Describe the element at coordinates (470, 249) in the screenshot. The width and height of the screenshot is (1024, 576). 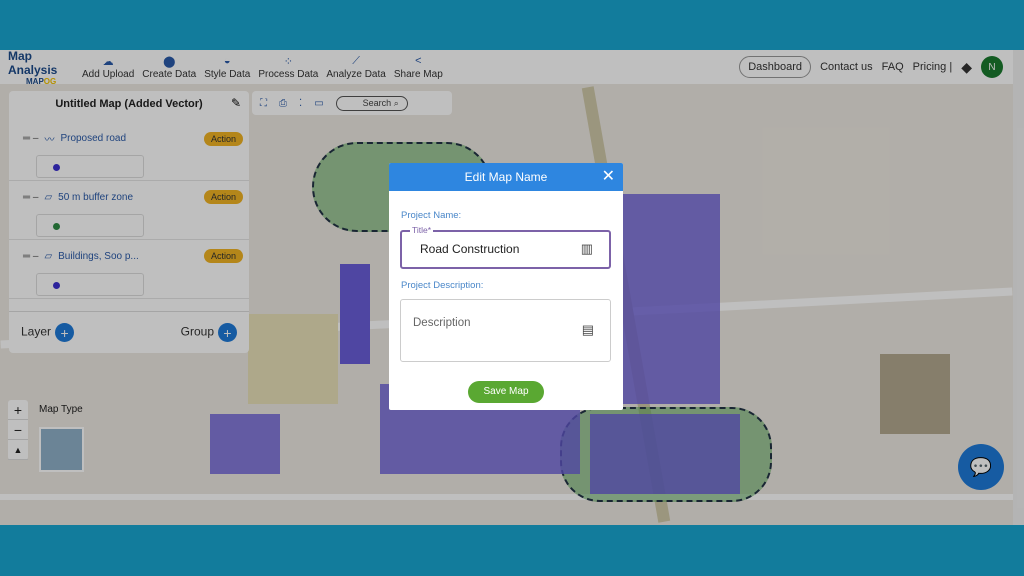
I see `title-value: Road Construction` at that location.